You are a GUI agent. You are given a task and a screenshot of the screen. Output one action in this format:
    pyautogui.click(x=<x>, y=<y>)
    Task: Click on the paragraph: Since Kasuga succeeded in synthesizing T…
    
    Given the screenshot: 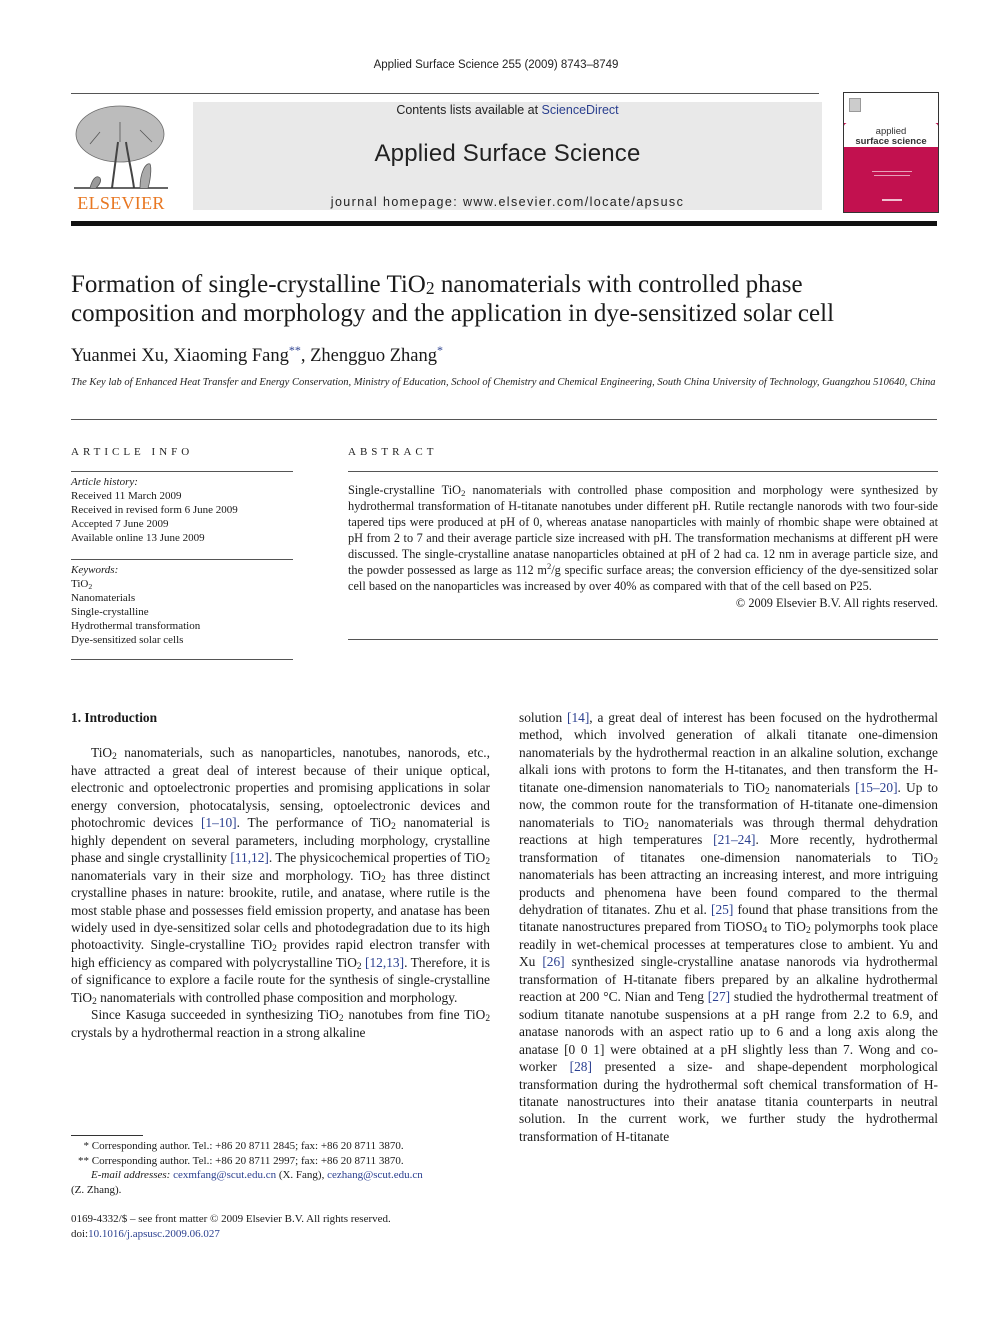 What is the action you would take?
    pyautogui.click(x=280, y=1023)
    